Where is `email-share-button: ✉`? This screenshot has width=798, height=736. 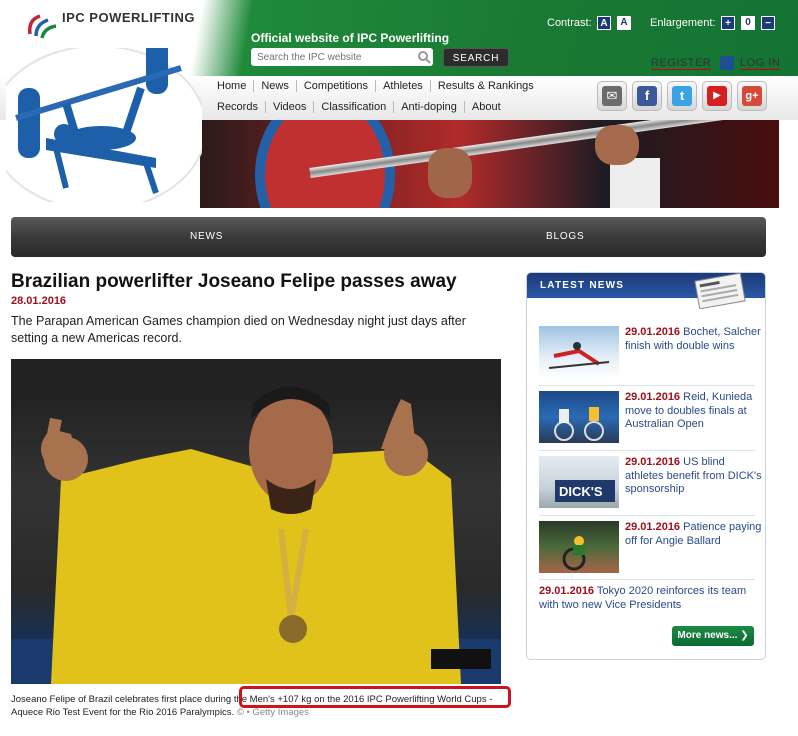
email-share-button: ✉ is located at coordinates (612, 96).